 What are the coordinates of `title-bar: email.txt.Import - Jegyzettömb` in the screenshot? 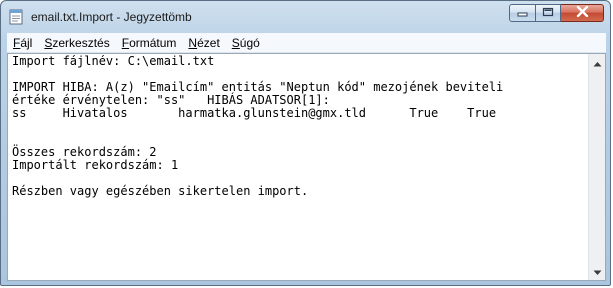 It's located at (305, 17).